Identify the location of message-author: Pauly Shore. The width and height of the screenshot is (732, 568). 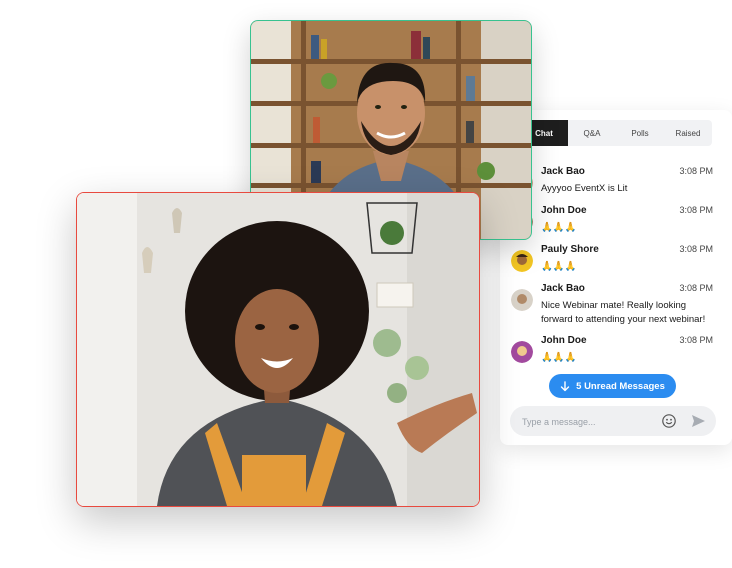
(570, 249).